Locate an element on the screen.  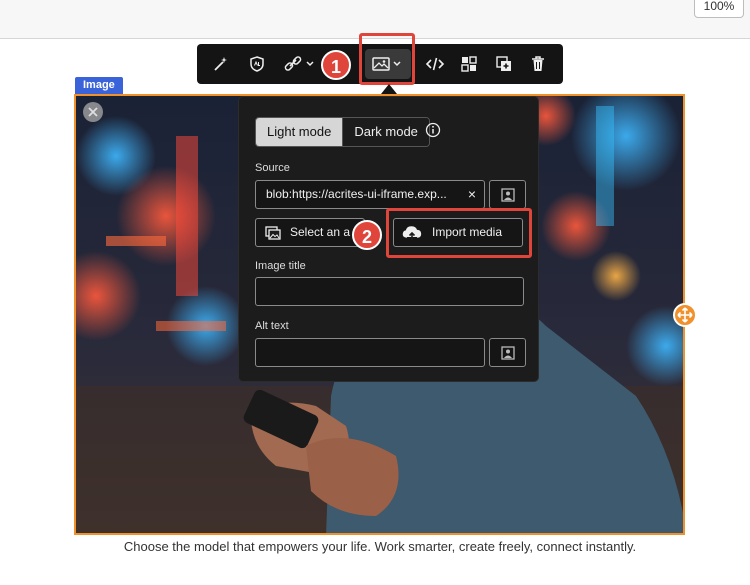
move-handle is located at coordinates (685, 315).